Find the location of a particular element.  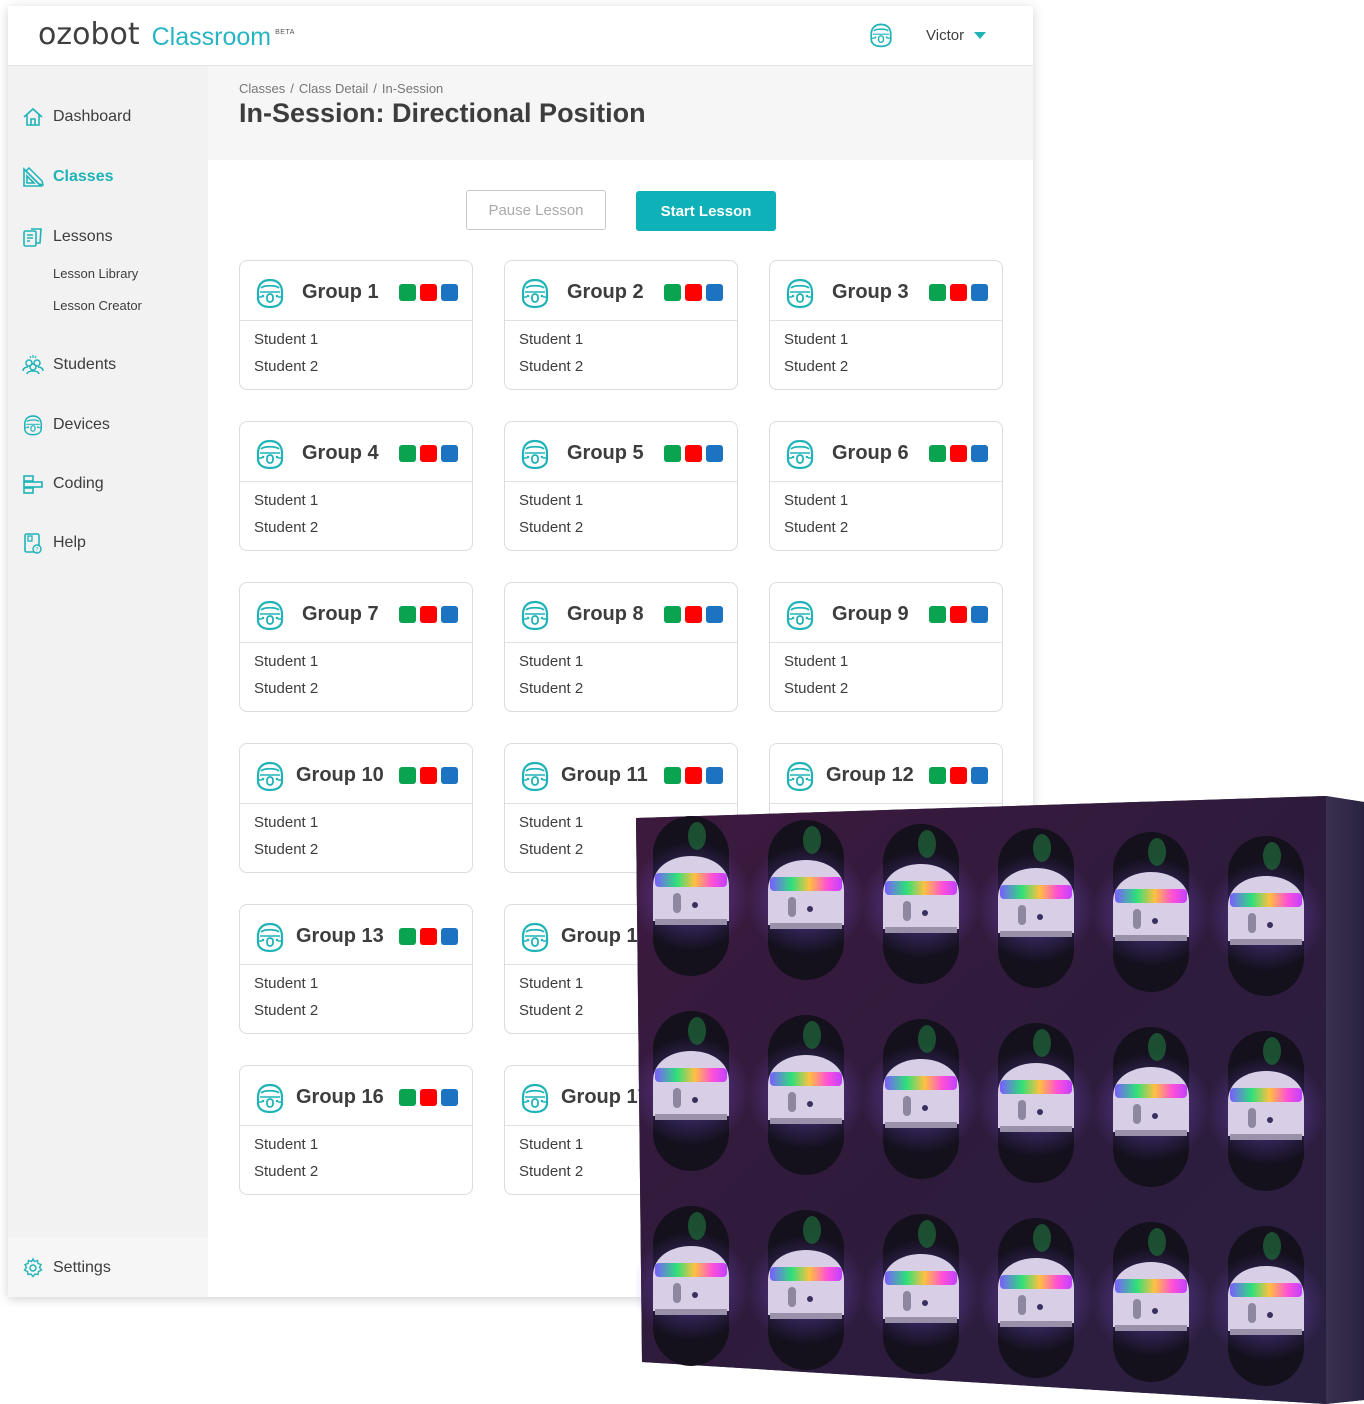

help-book-icon: ? is located at coordinates (33, 543).